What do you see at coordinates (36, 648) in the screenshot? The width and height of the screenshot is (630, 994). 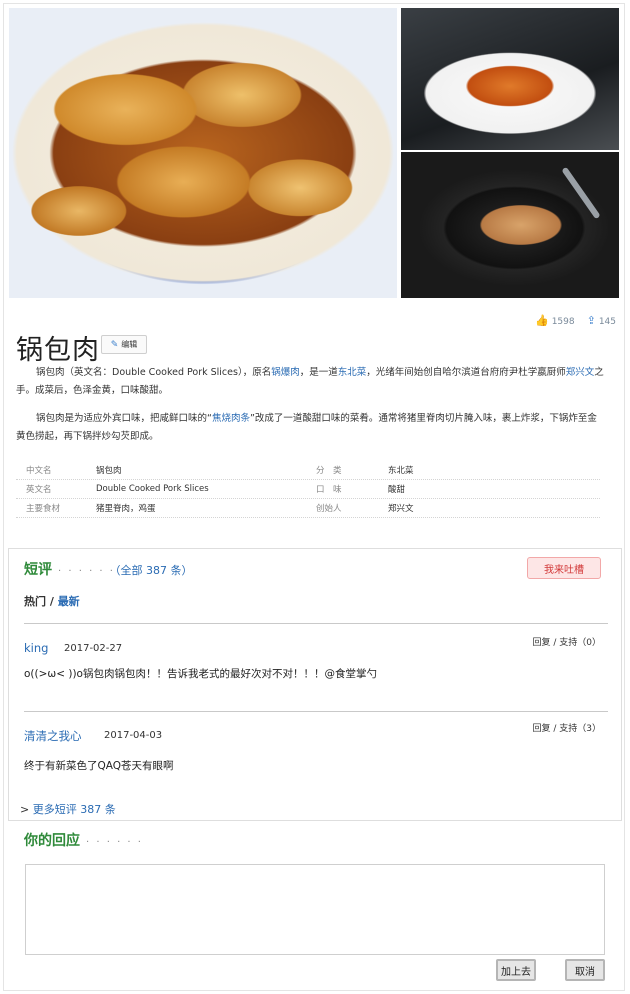 I see `comment-user: king` at bounding box center [36, 648].